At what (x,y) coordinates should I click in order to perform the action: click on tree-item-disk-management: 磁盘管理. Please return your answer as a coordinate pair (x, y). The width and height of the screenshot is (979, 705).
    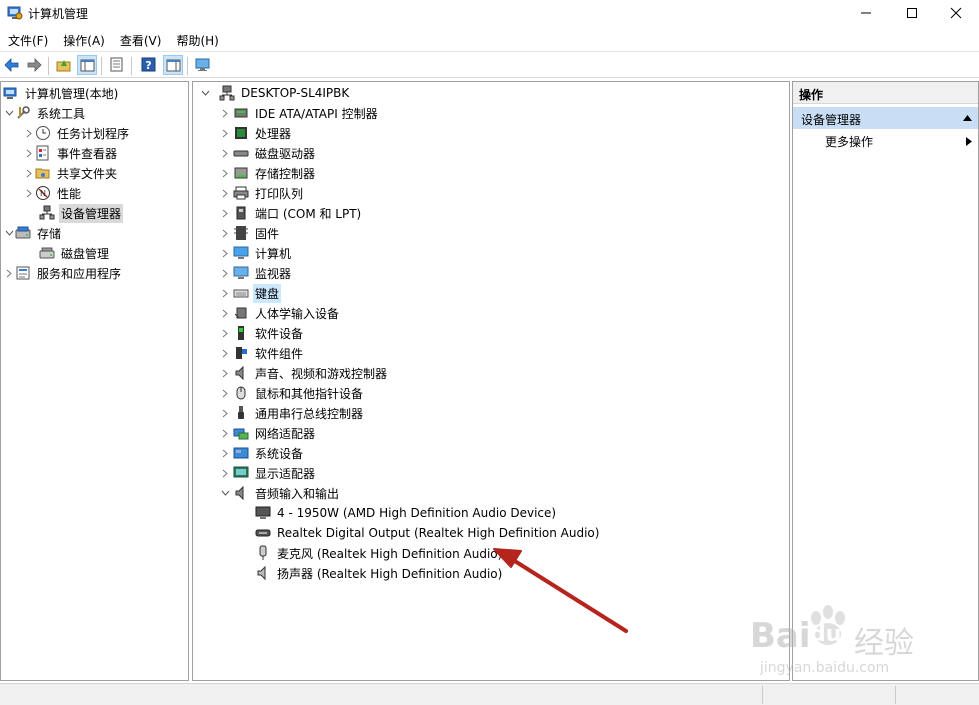
    Looking at the image, I should click on (75, 253).